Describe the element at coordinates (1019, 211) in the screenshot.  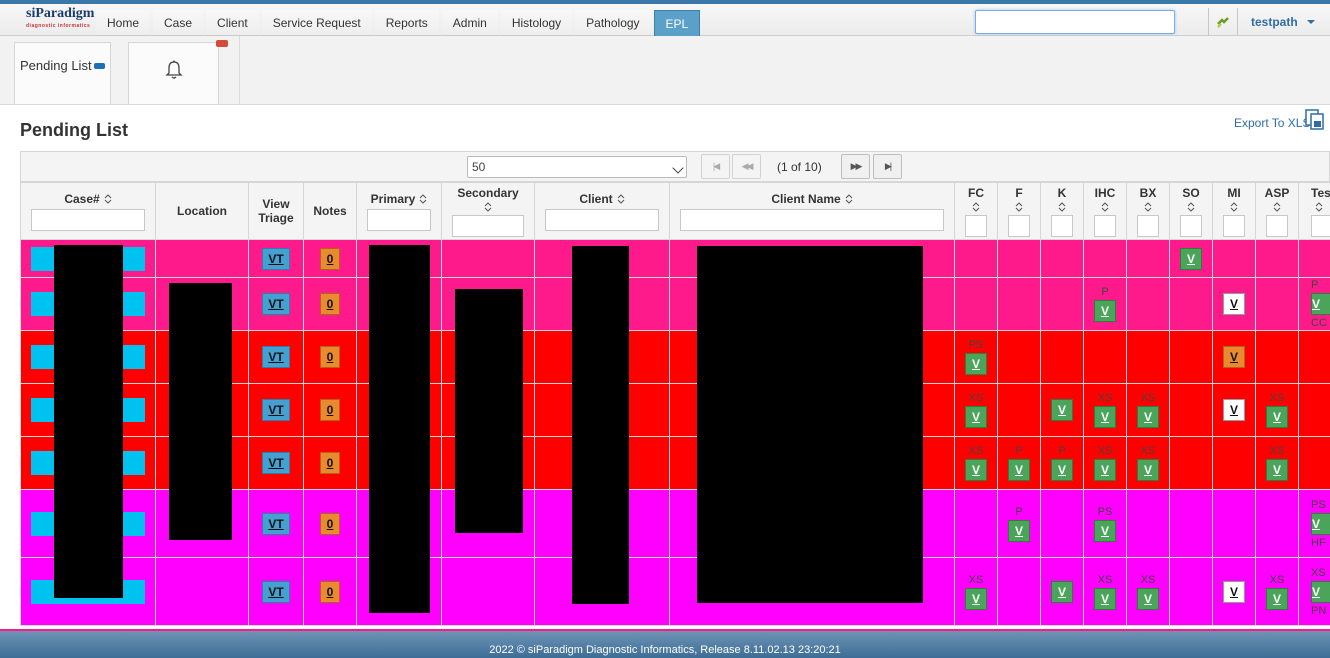
I see `col-f: F` at that location.